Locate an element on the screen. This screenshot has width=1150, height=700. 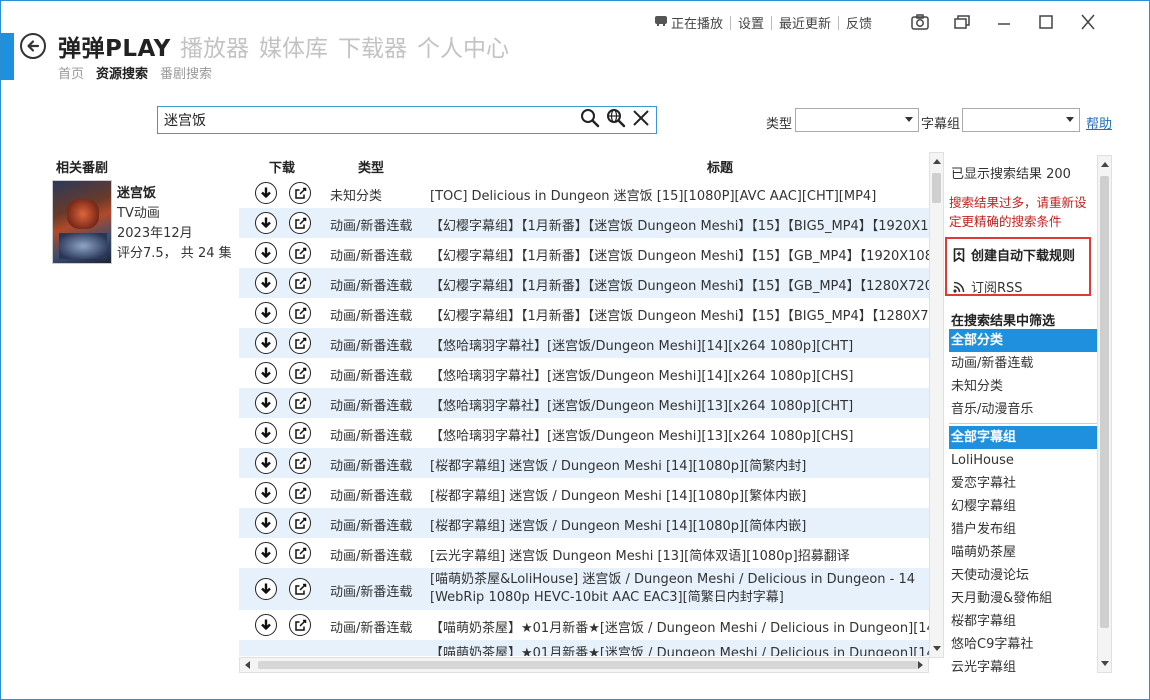
search-input is located at coordinates (363, 120).